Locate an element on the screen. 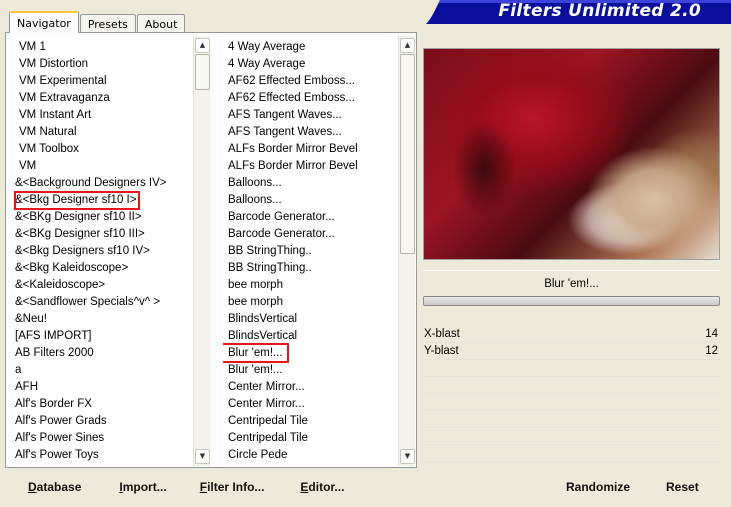 Image resolution: width=731 pixels, height=507 pixels. list-item: &<Sandflower Specials^v^ > is located at coordinates (103, 302).